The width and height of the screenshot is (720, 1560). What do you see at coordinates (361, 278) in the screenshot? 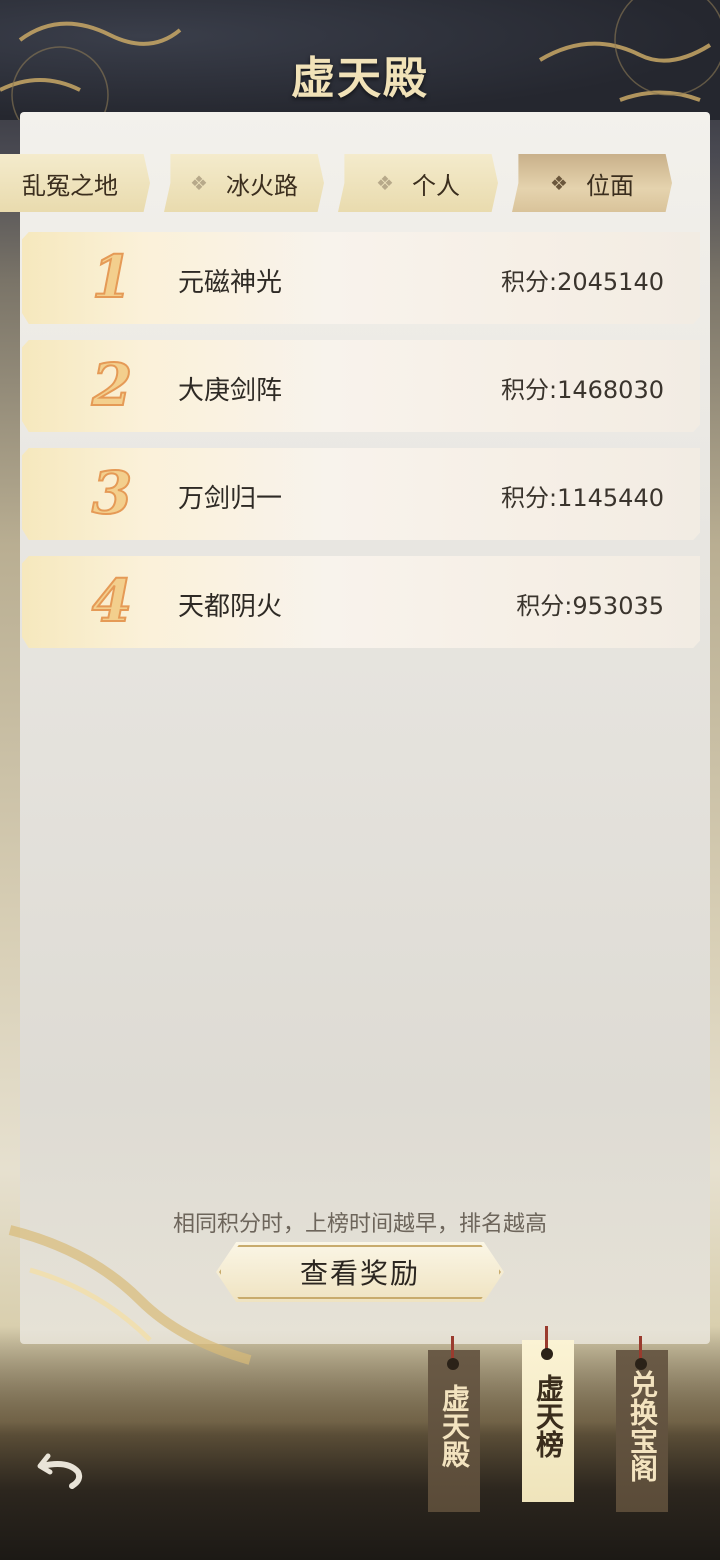
I see `ranking-row: 1 元磁神光 积分:2045140` at bounding box center [361, 278].